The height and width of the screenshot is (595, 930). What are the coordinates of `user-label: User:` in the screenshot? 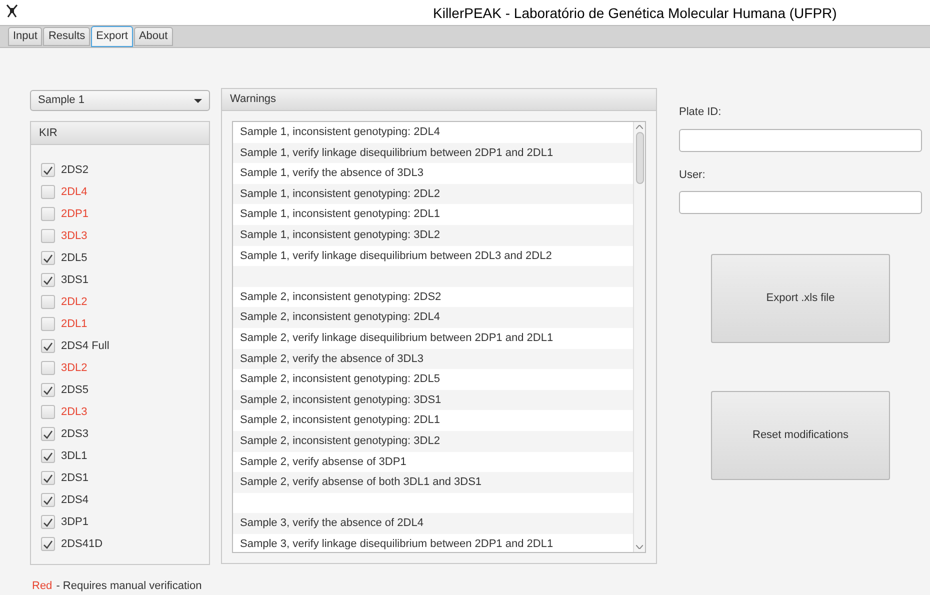 It's located at (692, 175).